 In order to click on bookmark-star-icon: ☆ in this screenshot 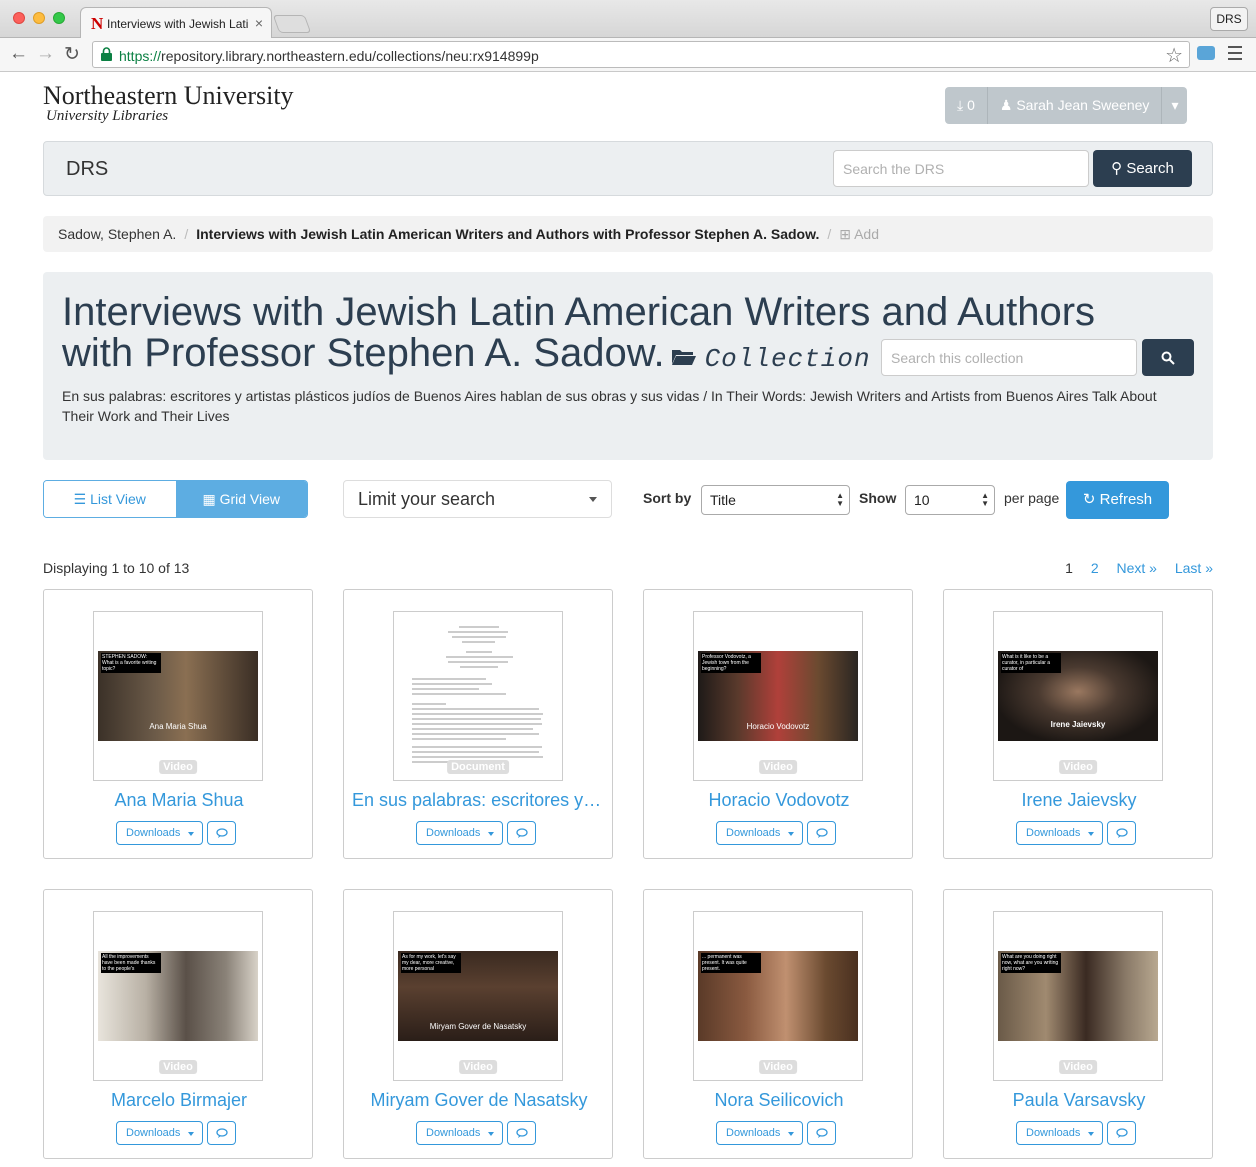, I will do `click(1174, 55)`.